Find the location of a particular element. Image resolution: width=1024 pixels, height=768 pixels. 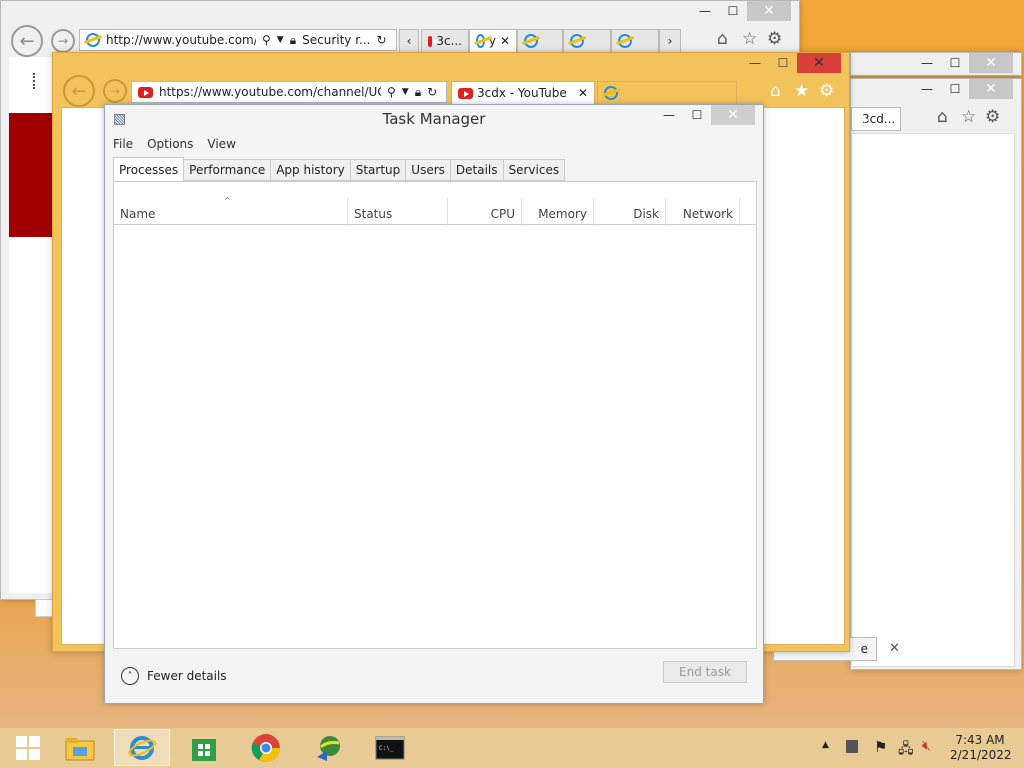

tab-youtube-active: 3cdx - YouTube ✕ is located at coordinates (523, 93).